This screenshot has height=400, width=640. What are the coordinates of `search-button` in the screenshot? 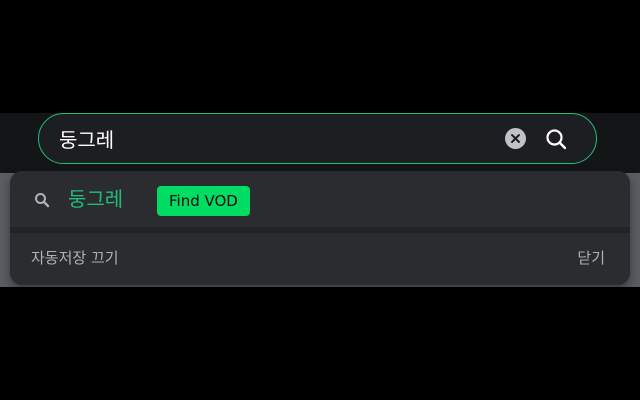 It's located at (556, 139).